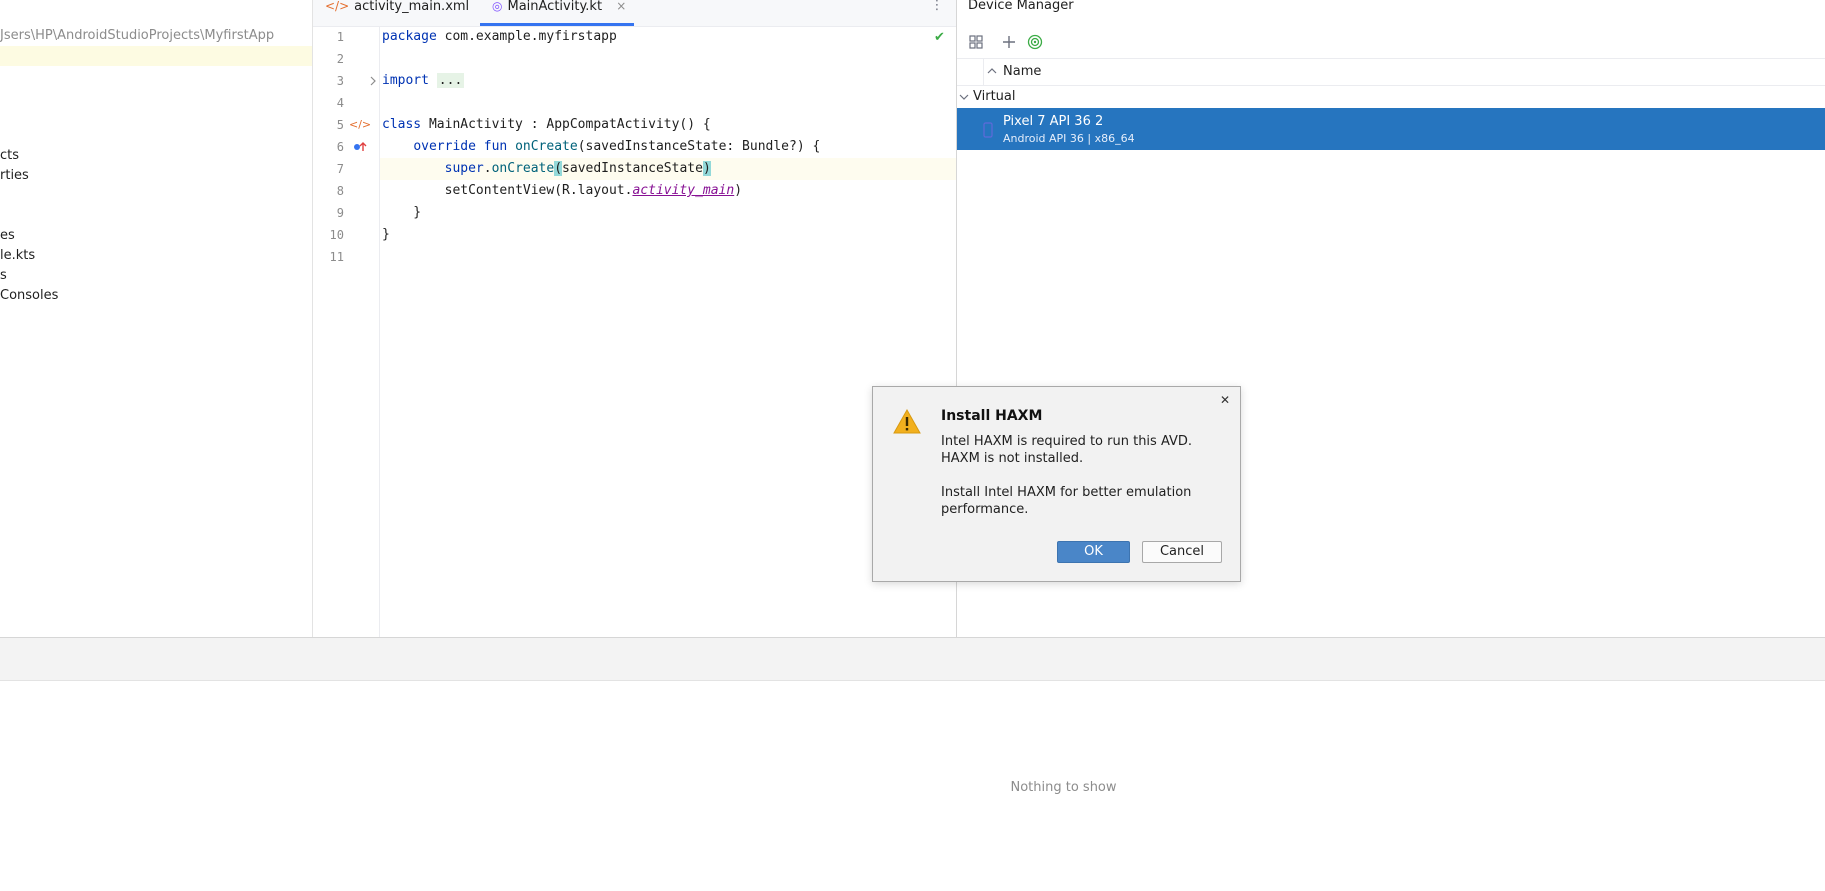  What do you see at coordinates (1069, 138) in the screenshot?
I see `device-detail: Android API 36 | x86_64` at bounding box center [1069, 138].